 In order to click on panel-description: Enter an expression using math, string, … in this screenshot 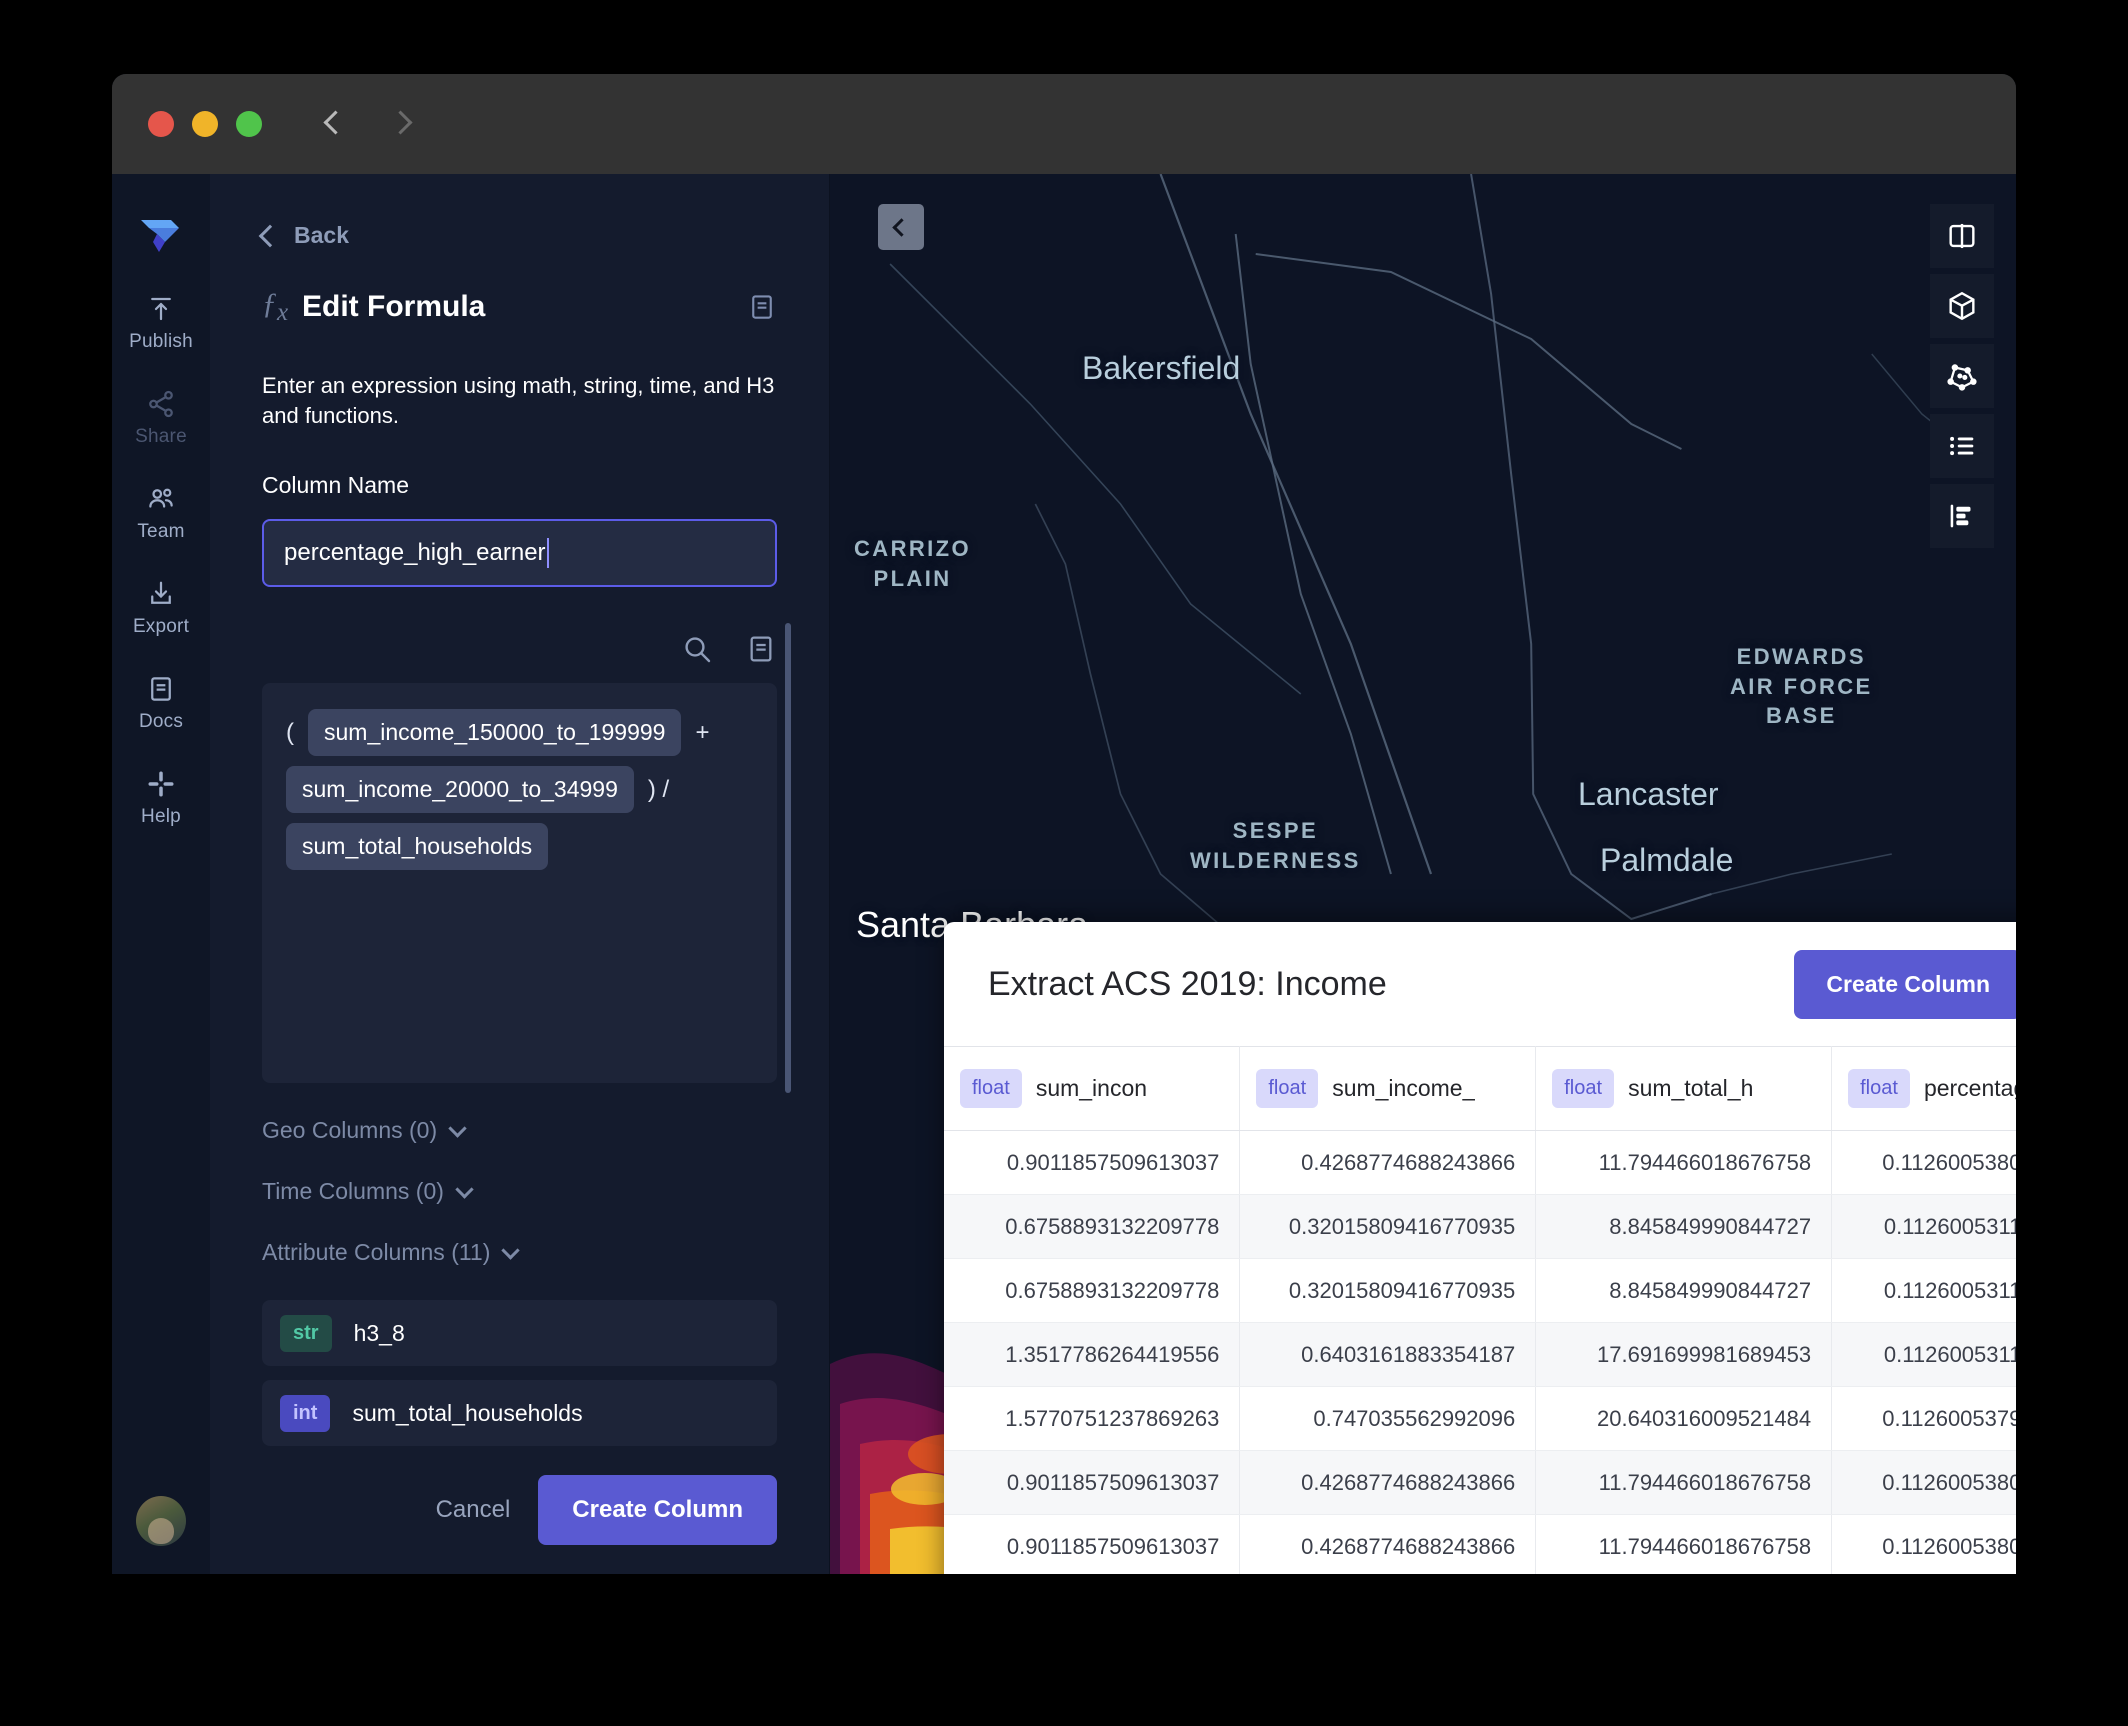, I will do `click(518, 400)`.